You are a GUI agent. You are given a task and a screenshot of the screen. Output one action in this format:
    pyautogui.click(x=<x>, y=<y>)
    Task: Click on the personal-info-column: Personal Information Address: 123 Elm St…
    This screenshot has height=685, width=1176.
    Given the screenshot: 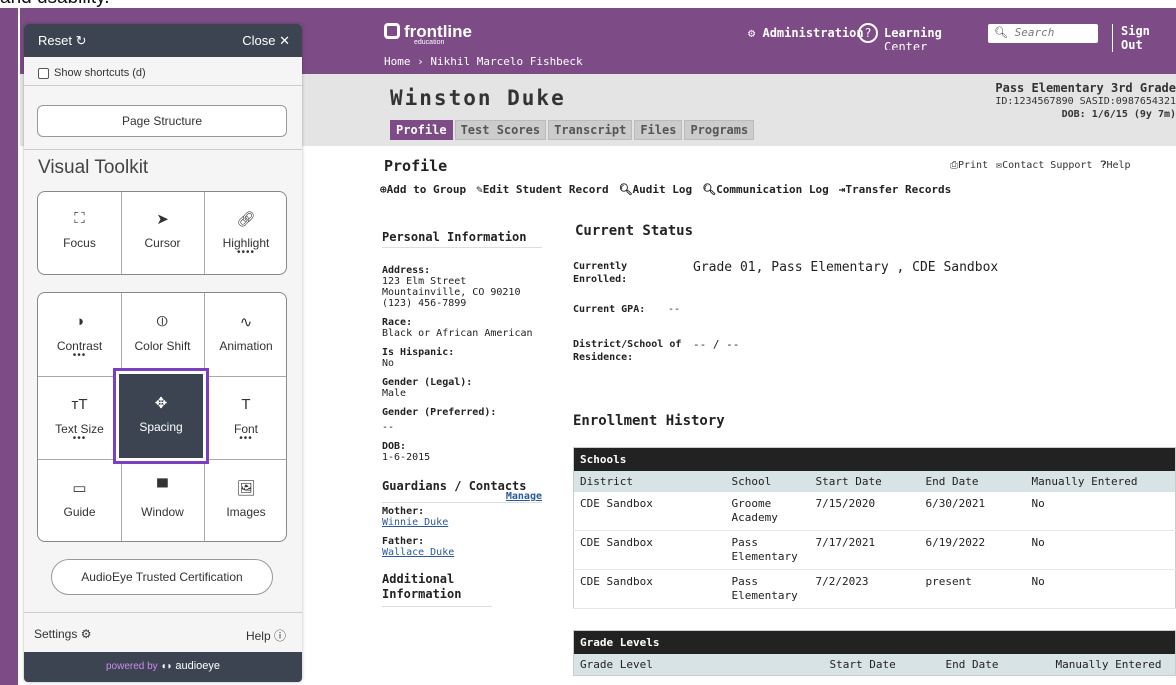 What is the action you would take?
    pyautogui.click(x=462, y=419)
    